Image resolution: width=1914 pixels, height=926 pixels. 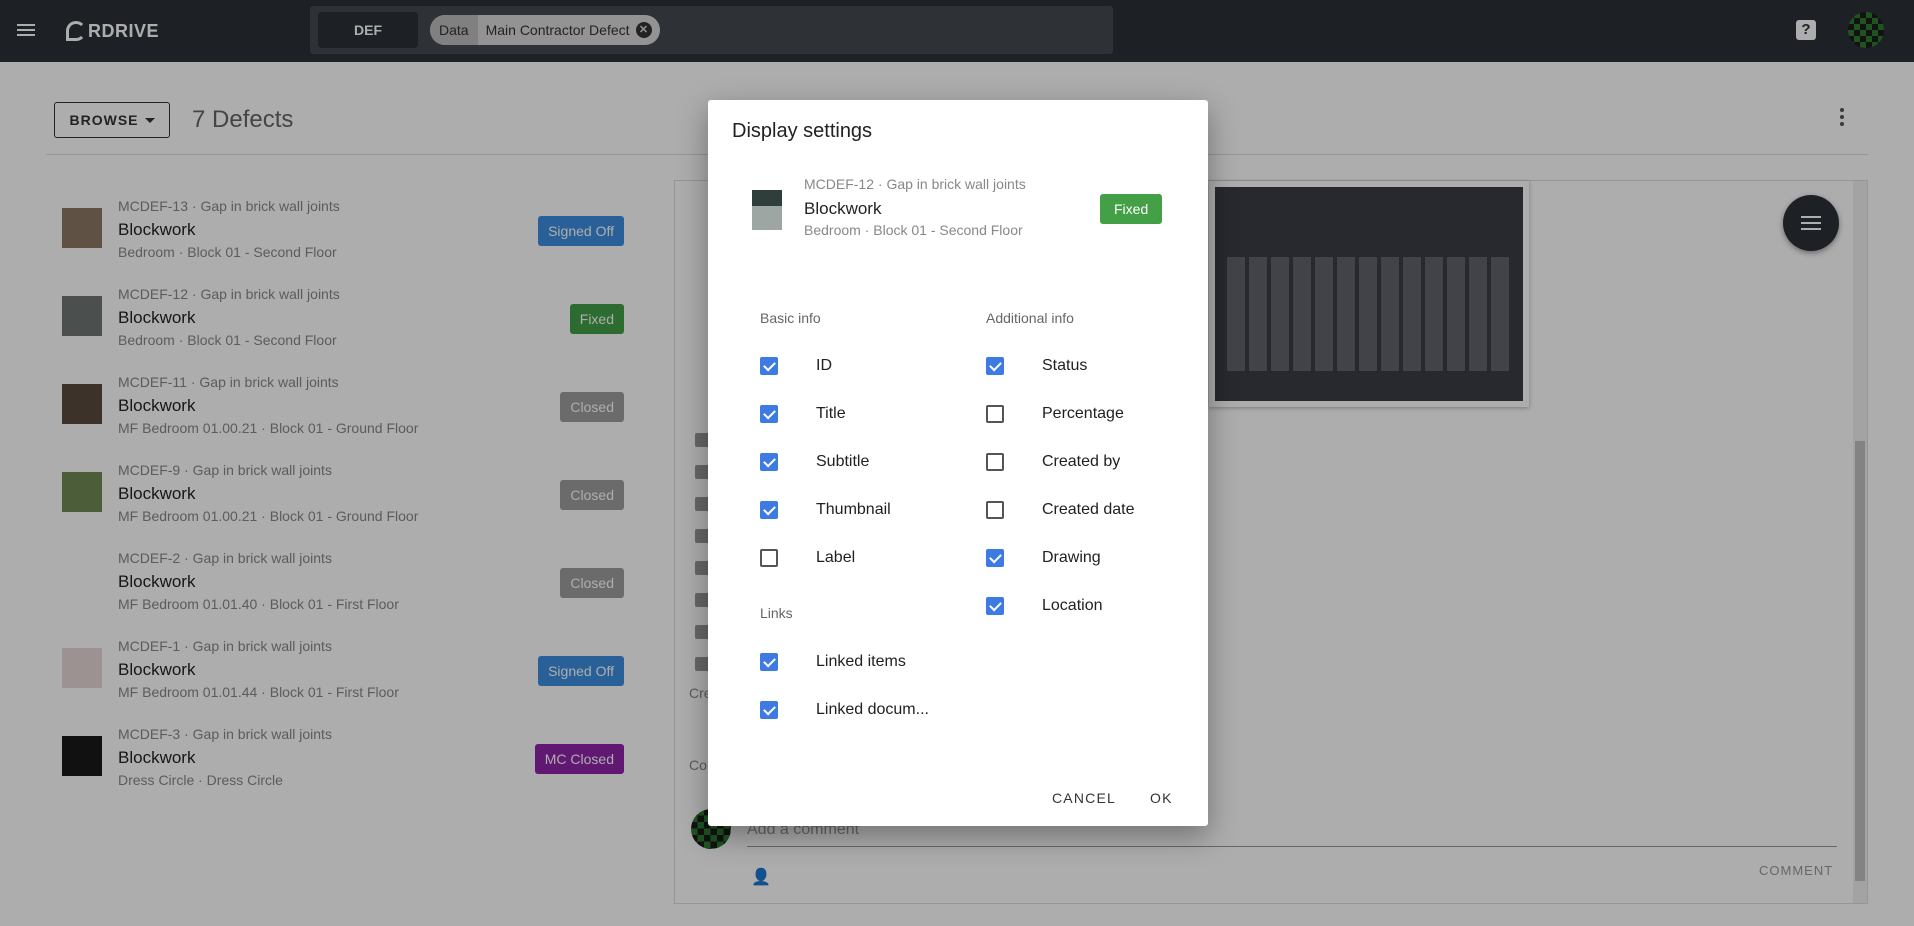 I want to click on ok-button: OK, so click(x=1161, y=798).